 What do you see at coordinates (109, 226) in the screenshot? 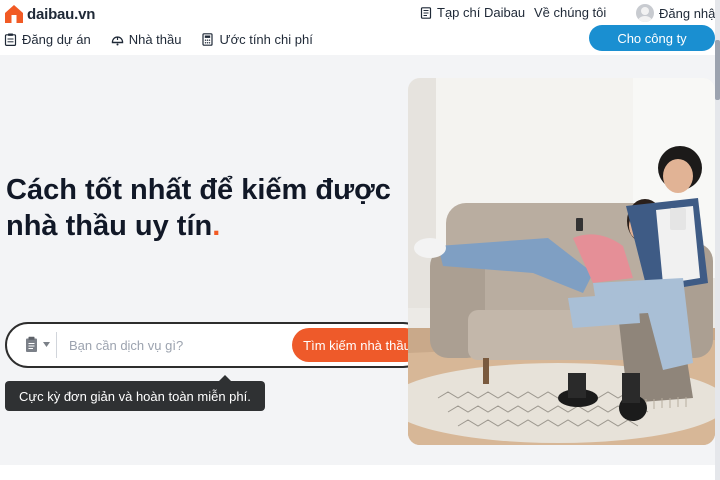
I see `hero-title-line2: nhà thầu uy tín` at bounding box center [109, 226].